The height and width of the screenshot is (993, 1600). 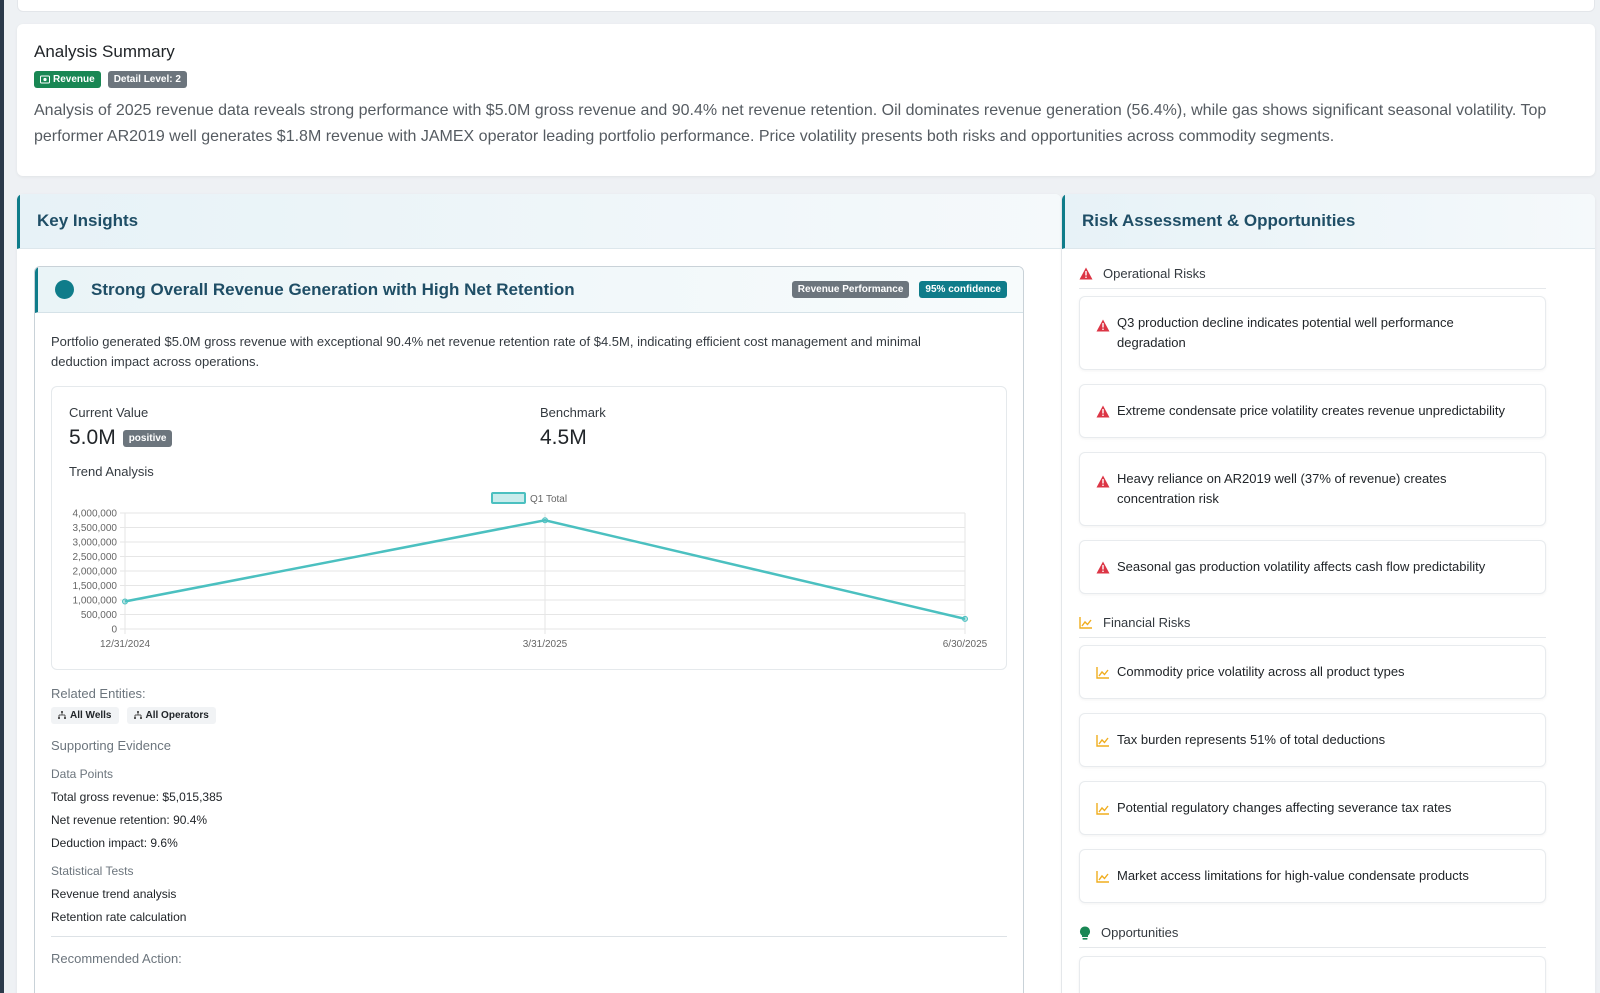 I want to click on financial-risks-label: Financial Risks, so click(x=1147, y=622).